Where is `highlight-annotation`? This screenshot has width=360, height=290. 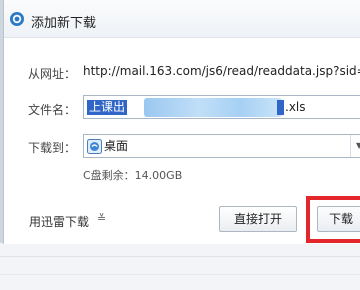 highlight-annotation is located at coordinates (333, 219).